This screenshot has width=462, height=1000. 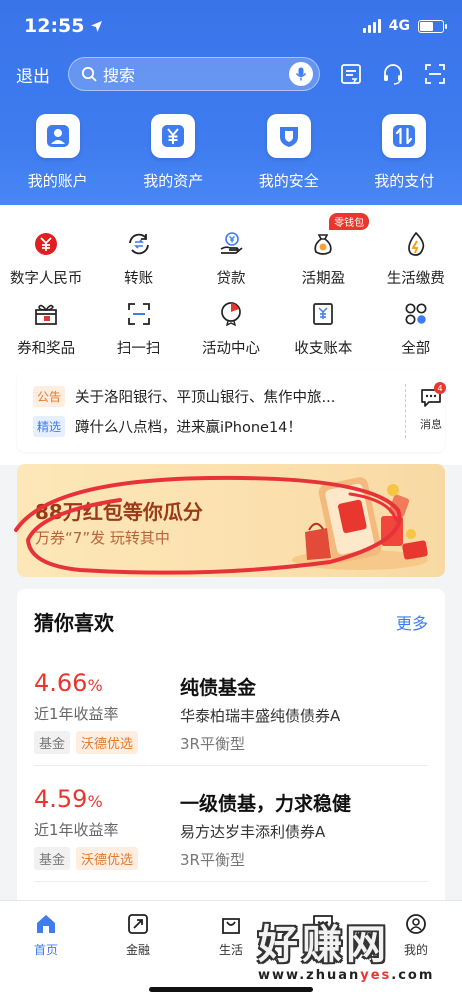 I want to click on status-time: 12:55, so click(x=54, y=26).